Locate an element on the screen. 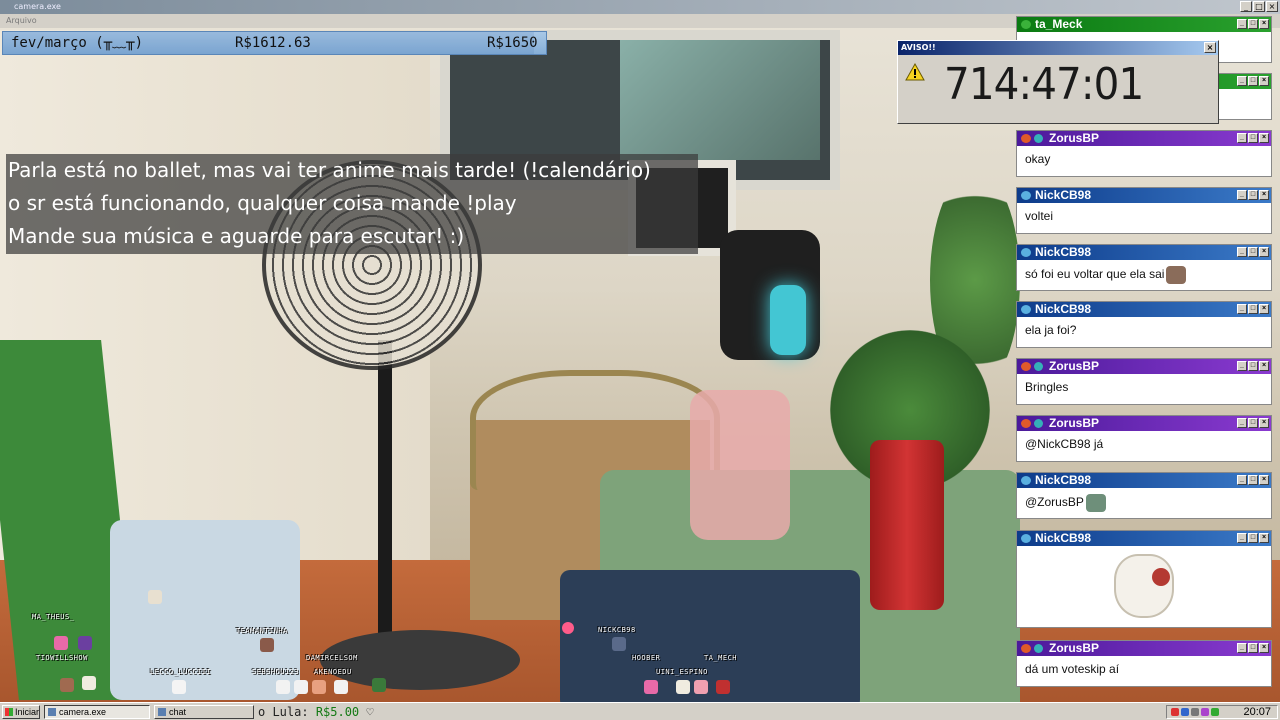  donation-amount: R$5.00 is located at coordinates (337, 712).